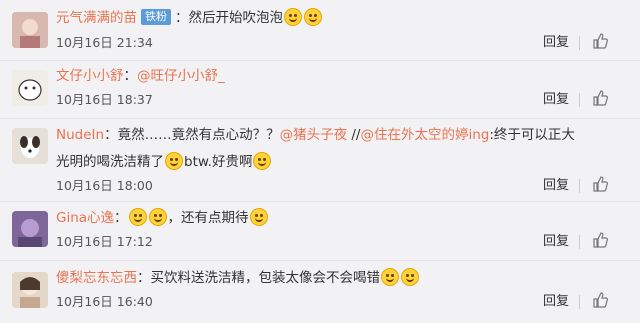 The height and width of the screenshot is (323, 640). Describe the element at coordinates (344, 76) in the screenshot. I see `comment-content: 文仔小小舒：@旺仔小小舒_` at that location.